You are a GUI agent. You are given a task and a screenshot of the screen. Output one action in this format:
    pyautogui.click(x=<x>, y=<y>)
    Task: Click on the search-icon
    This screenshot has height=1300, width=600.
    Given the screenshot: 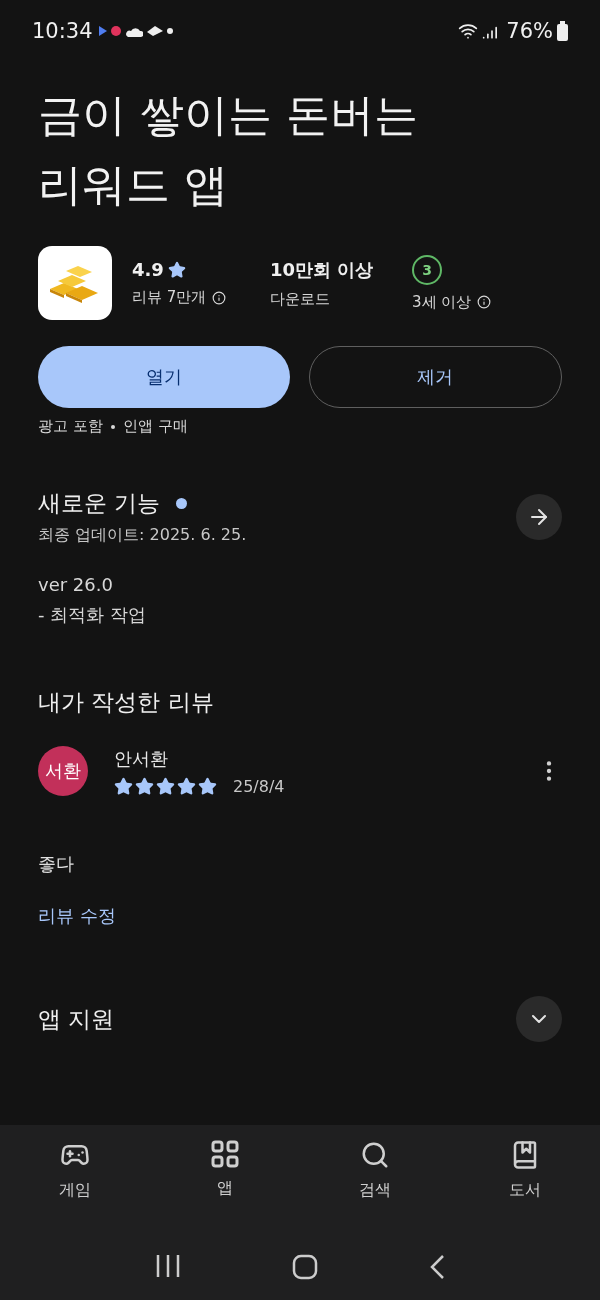 What is the action you would take?
    pyautogui.click(x=375, y=1155)
    